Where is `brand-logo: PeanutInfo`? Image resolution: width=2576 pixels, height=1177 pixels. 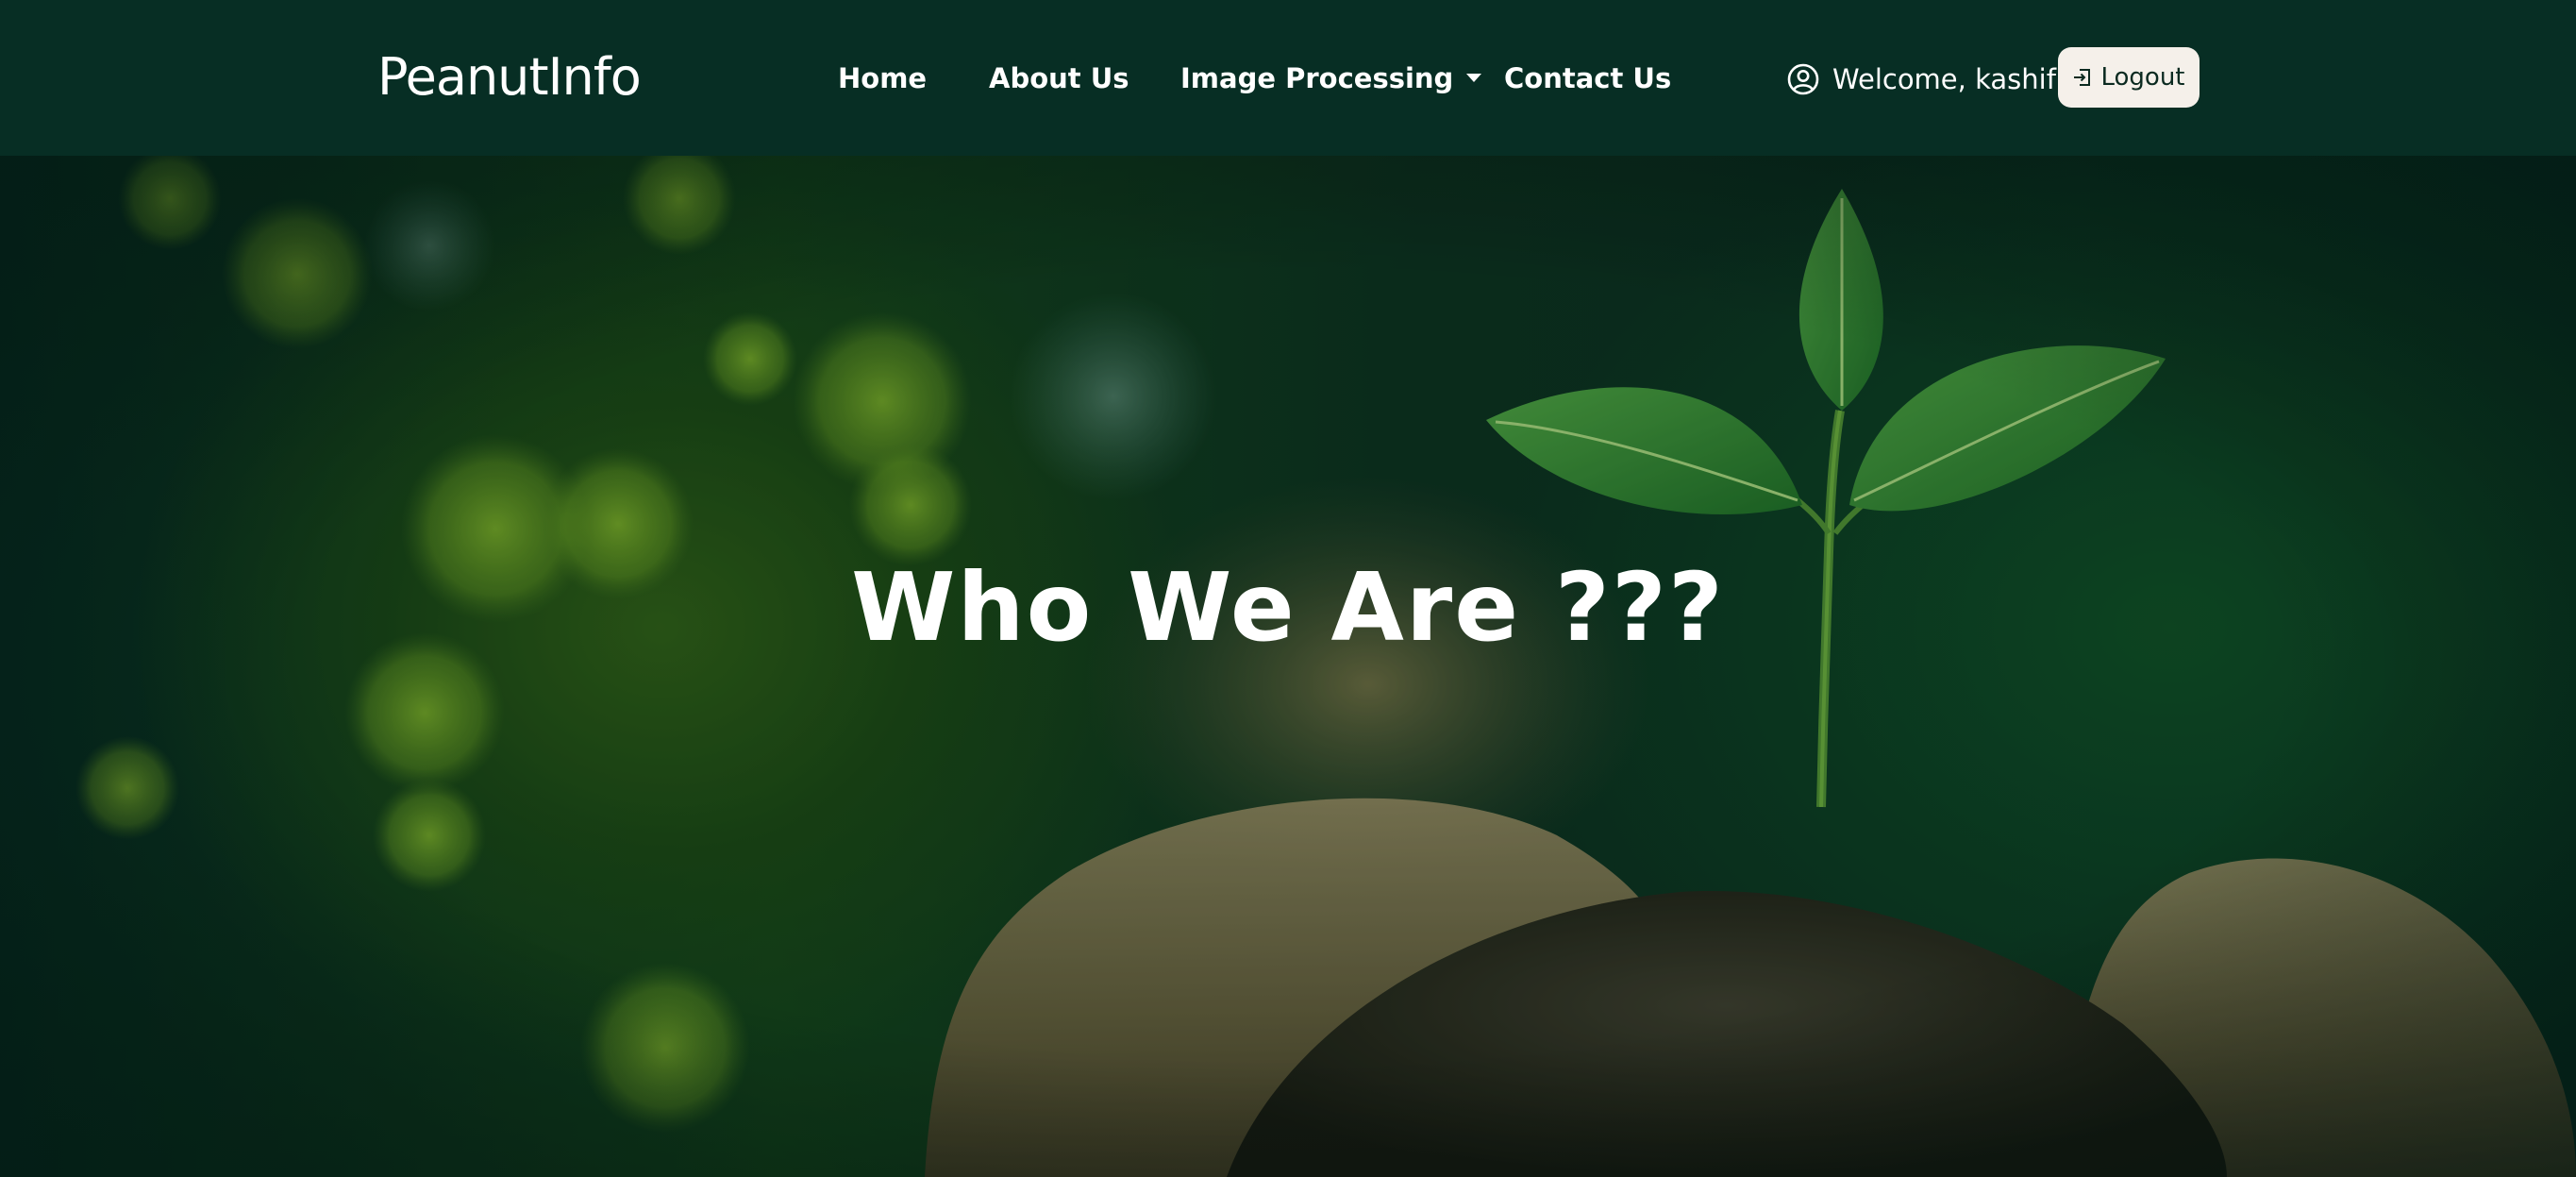
brand-logo: PeanutInfo is located at coordinates (509, 77).